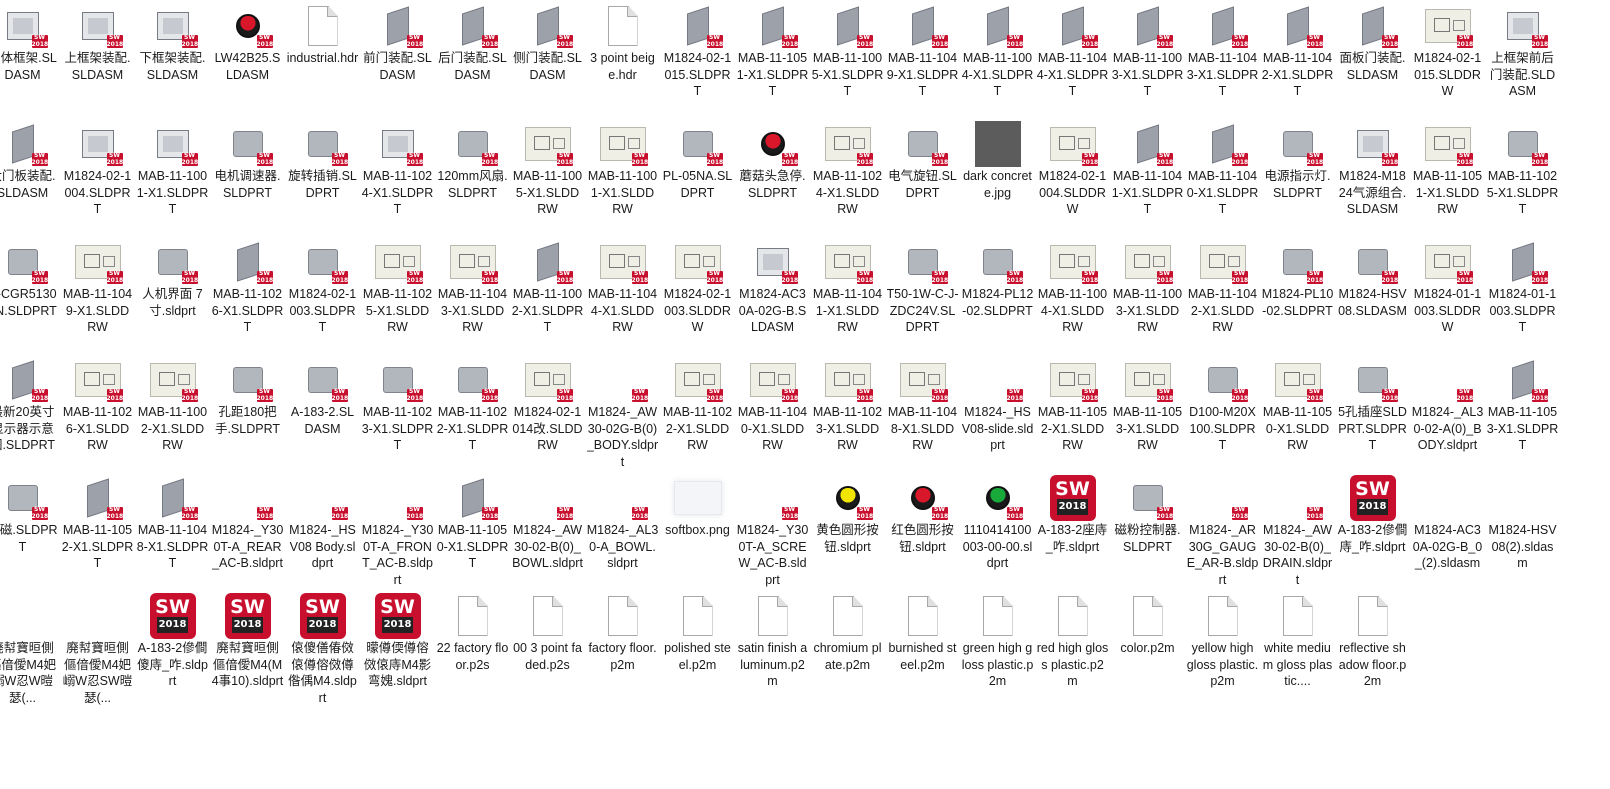 This screenshot has height=789, width=1610. I want to click on file-item: SW 2018 M1824-02-1014改.SLDDRW, so click(547, 413).